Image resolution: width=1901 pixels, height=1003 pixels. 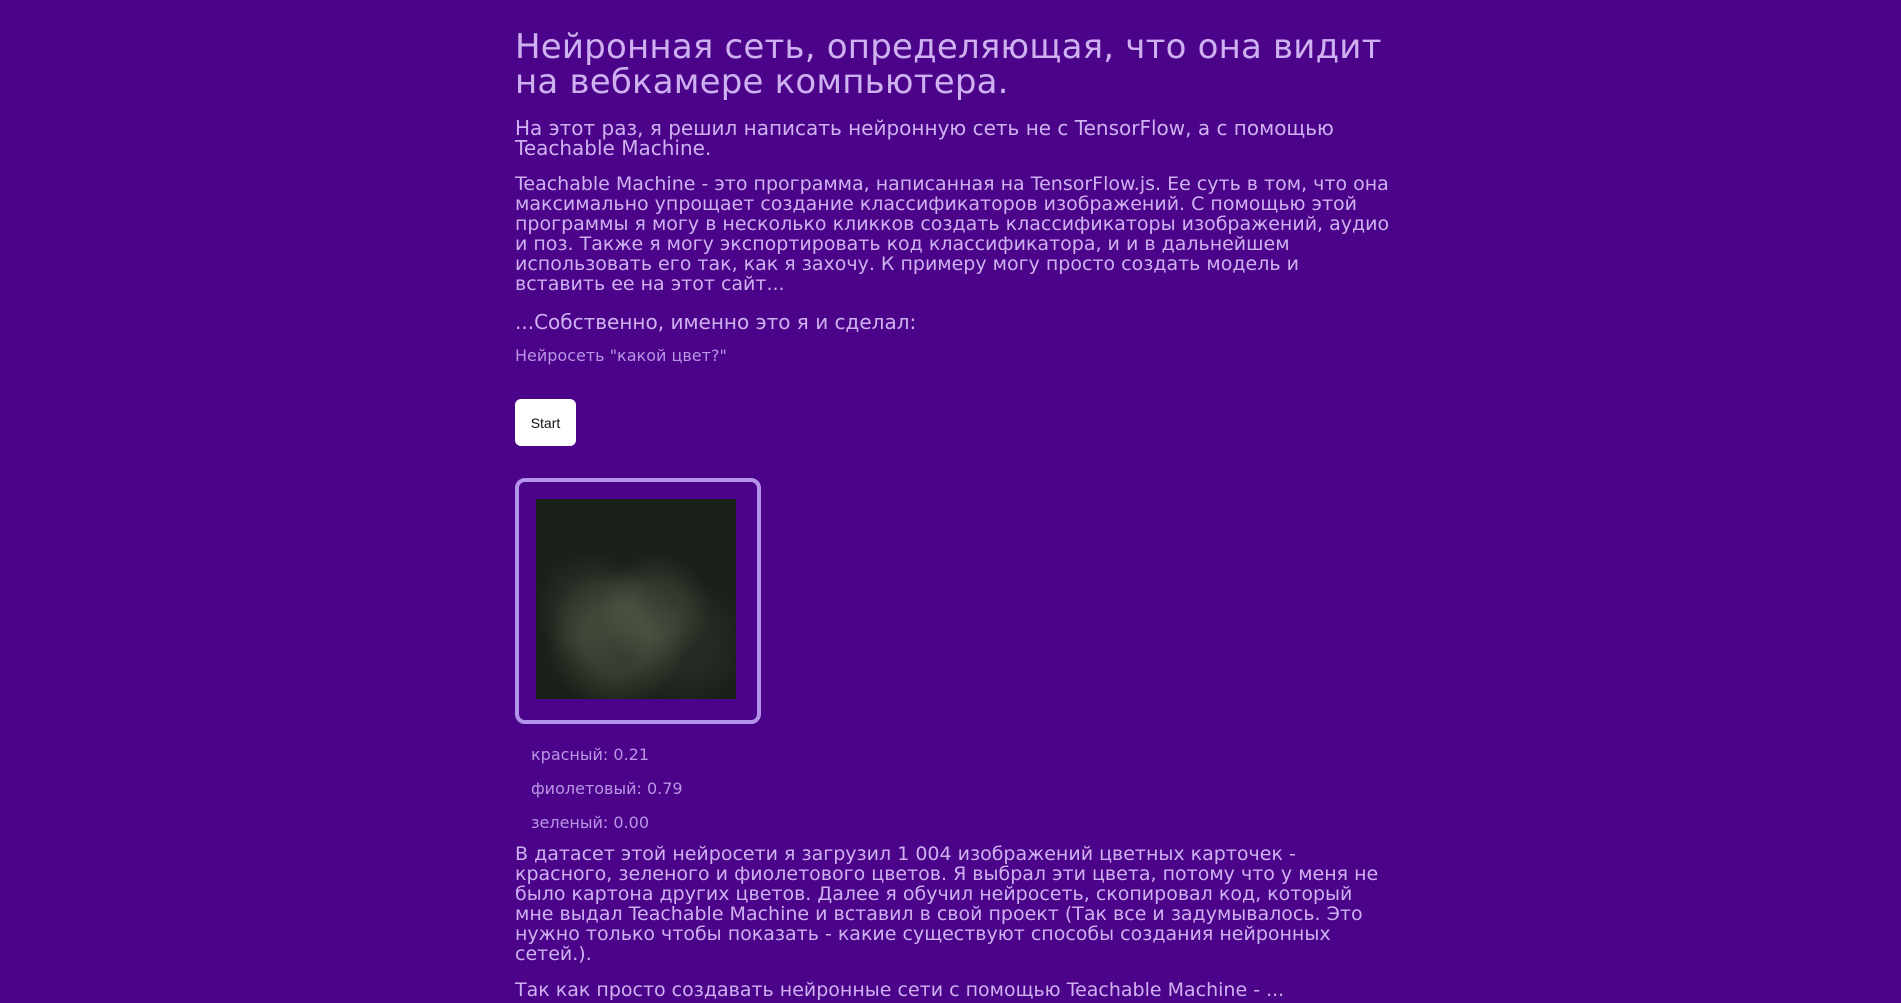 What do you see at coordinates (590, 822) in the screenshot?
I see `prediction-green: зеленый: 0.00` at bounding box center [590, 822].